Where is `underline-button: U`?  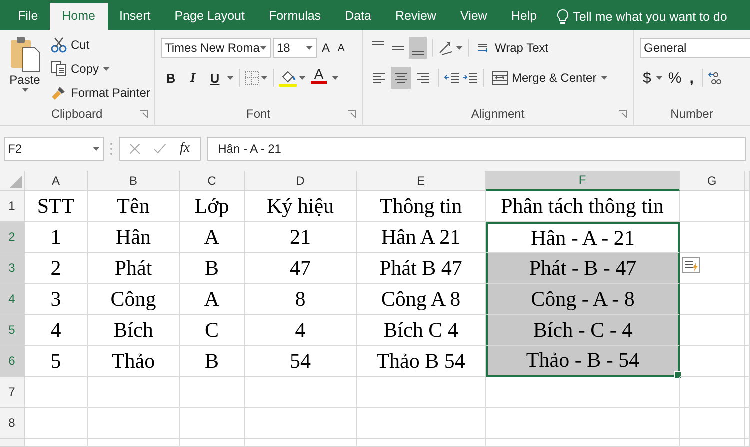
underline-button: U is located at coordinates (215, 78).